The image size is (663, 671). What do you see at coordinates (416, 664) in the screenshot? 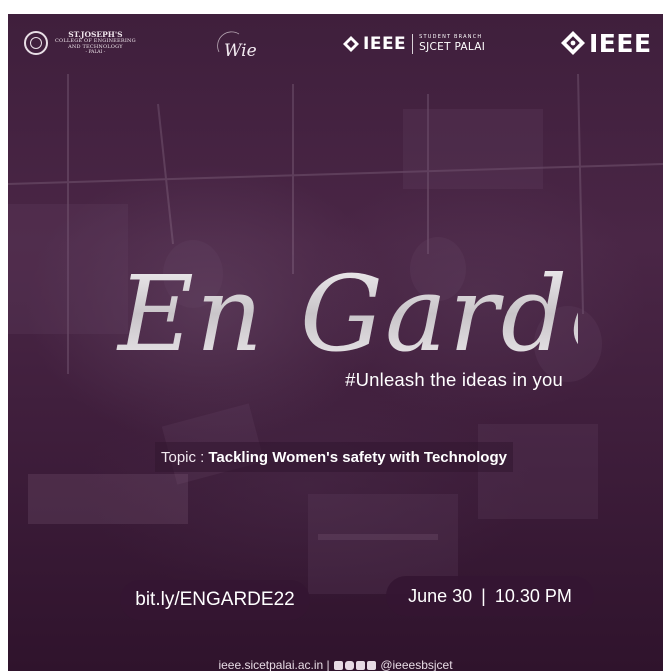
I see `footer-social-handle: @ieeesbsjcet` at bounding box center [416, 664].